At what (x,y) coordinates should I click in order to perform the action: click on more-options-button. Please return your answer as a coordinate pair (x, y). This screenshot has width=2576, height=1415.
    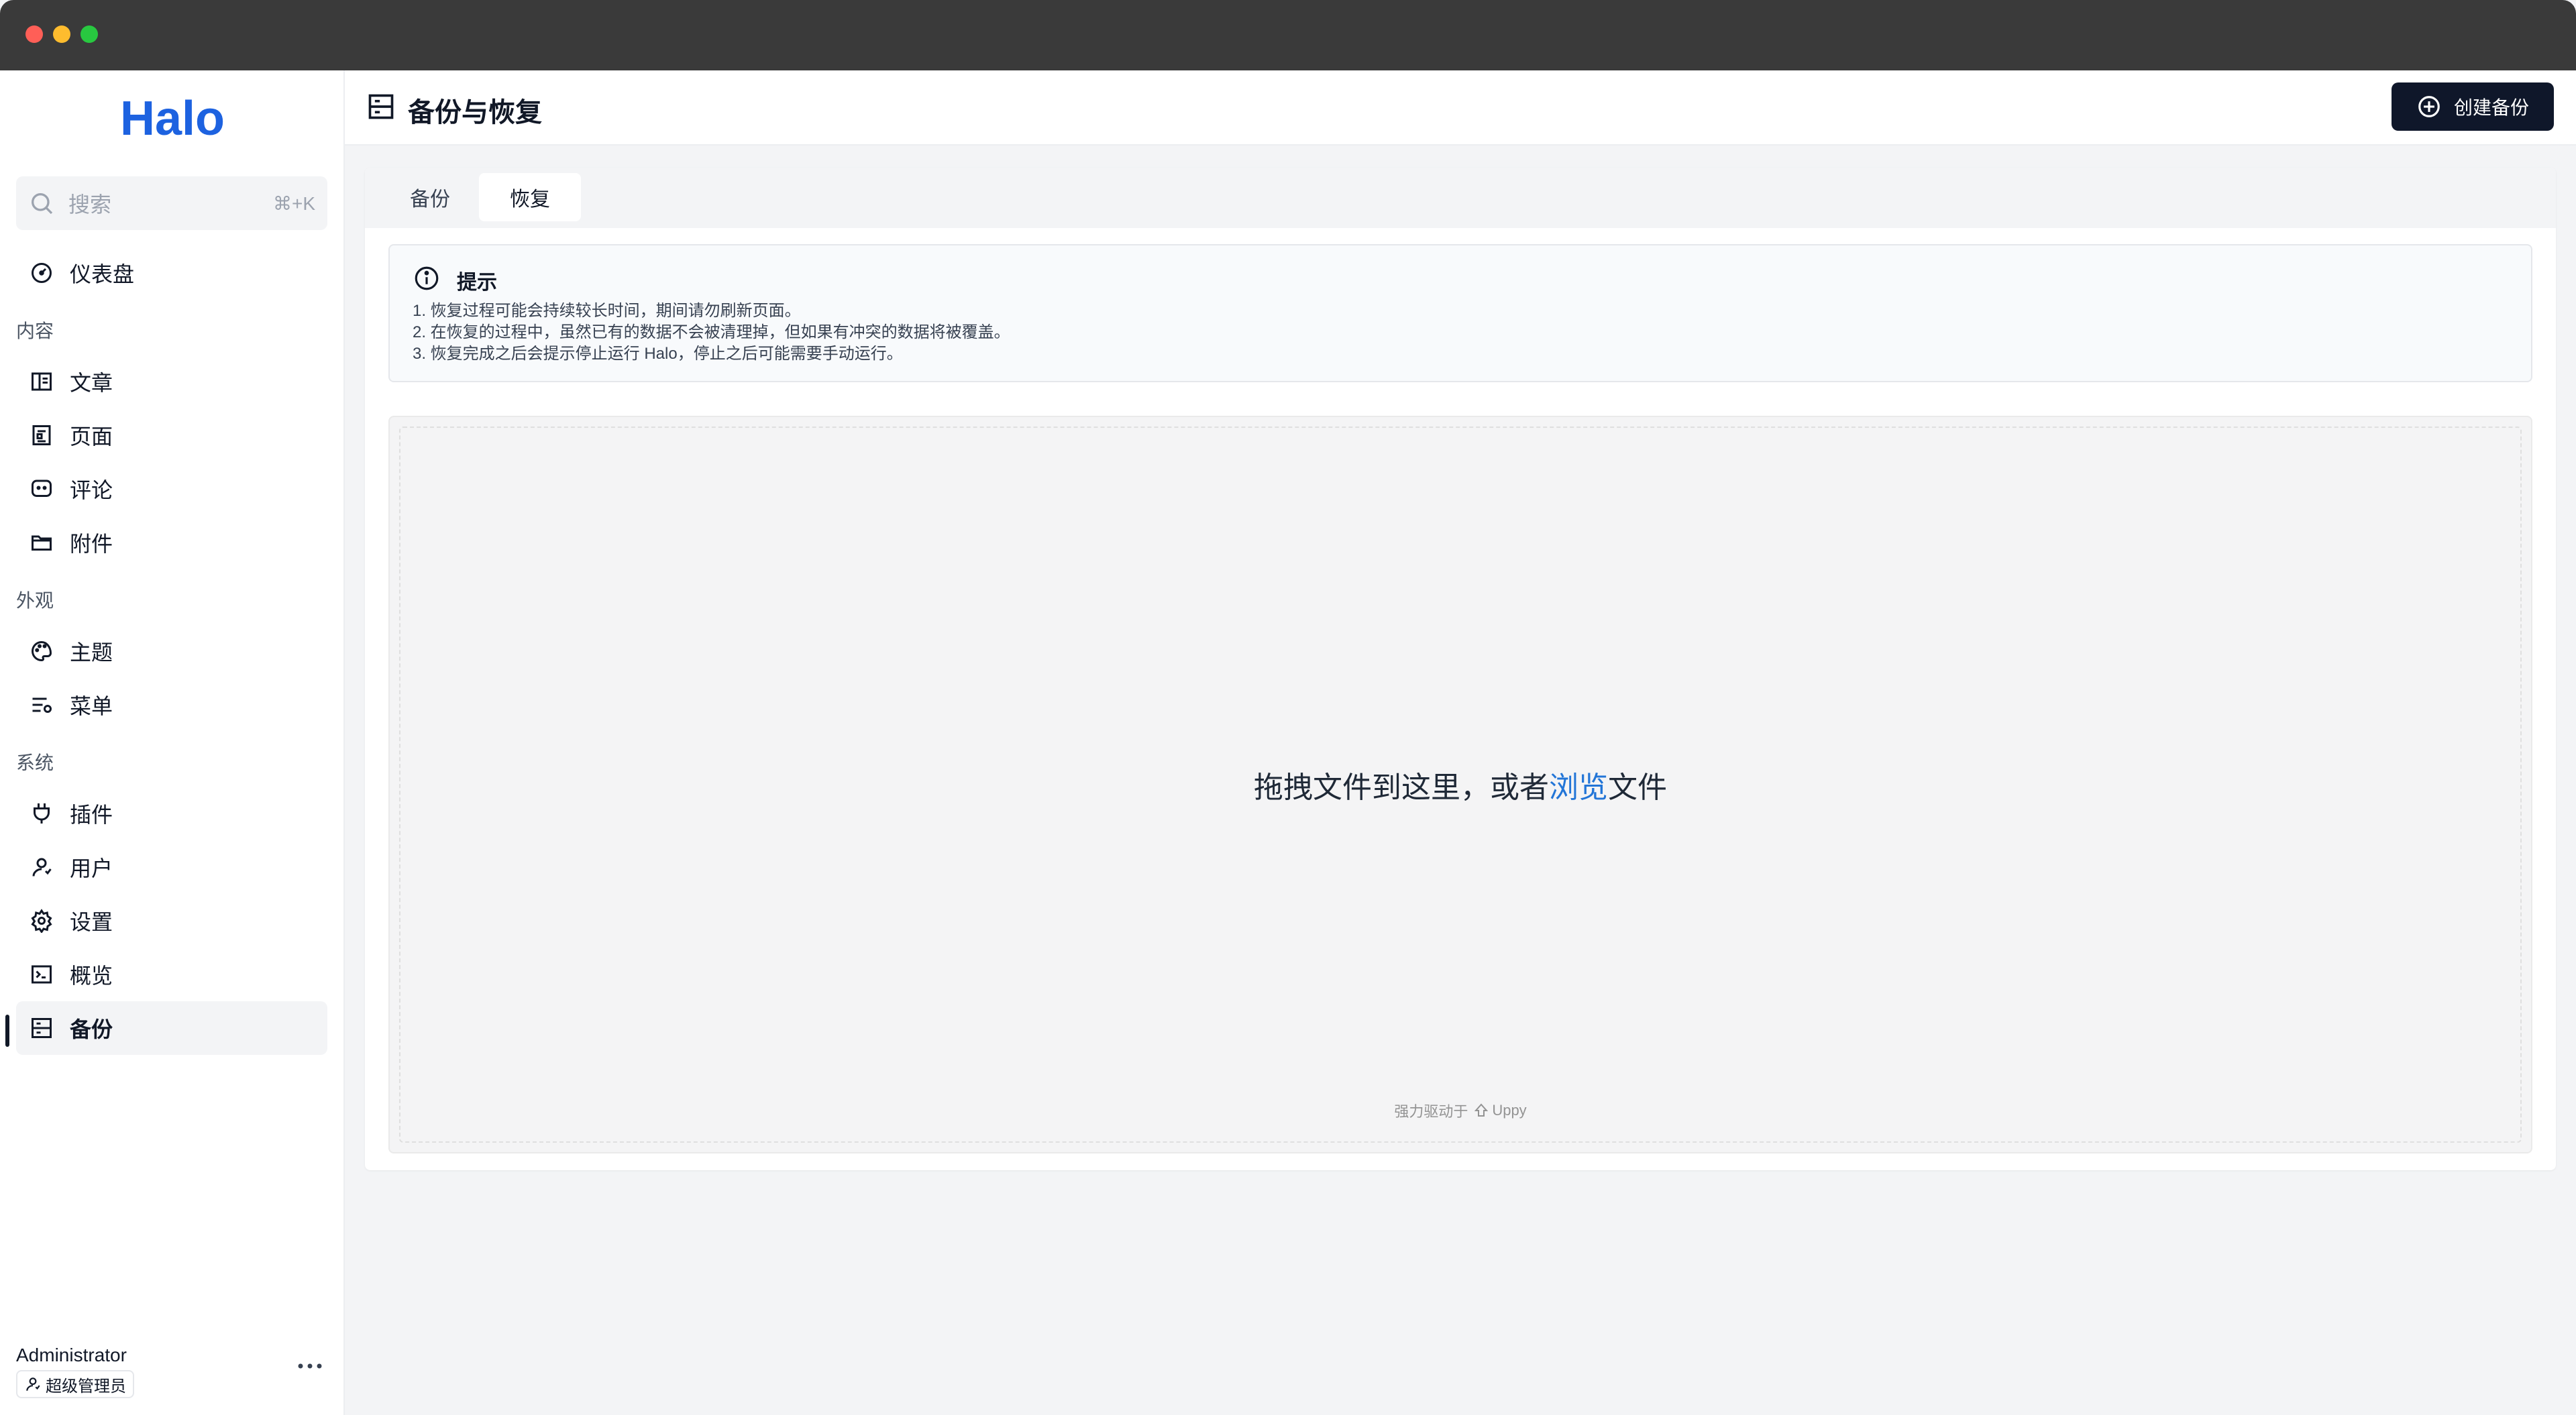
    Looking at the image, I should click on (310, 1366).